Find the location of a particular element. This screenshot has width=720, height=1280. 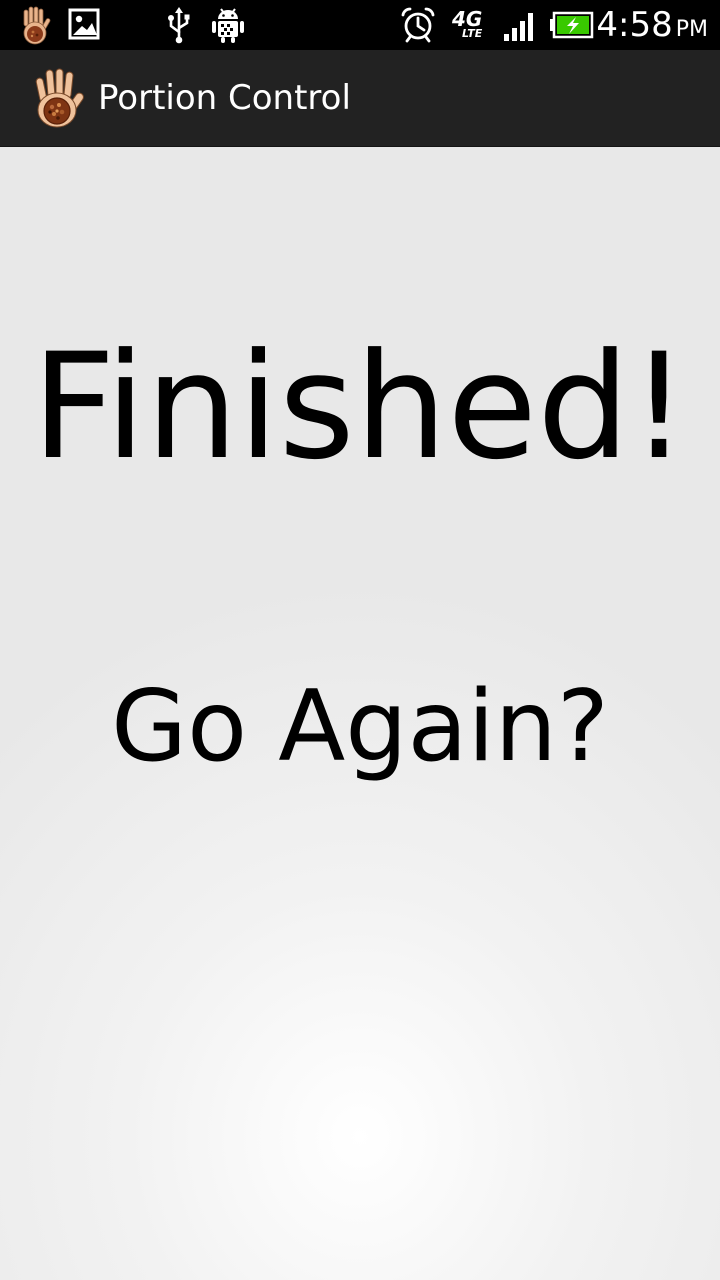

network-sublabel: LTE is located at coordinates (472, 33).